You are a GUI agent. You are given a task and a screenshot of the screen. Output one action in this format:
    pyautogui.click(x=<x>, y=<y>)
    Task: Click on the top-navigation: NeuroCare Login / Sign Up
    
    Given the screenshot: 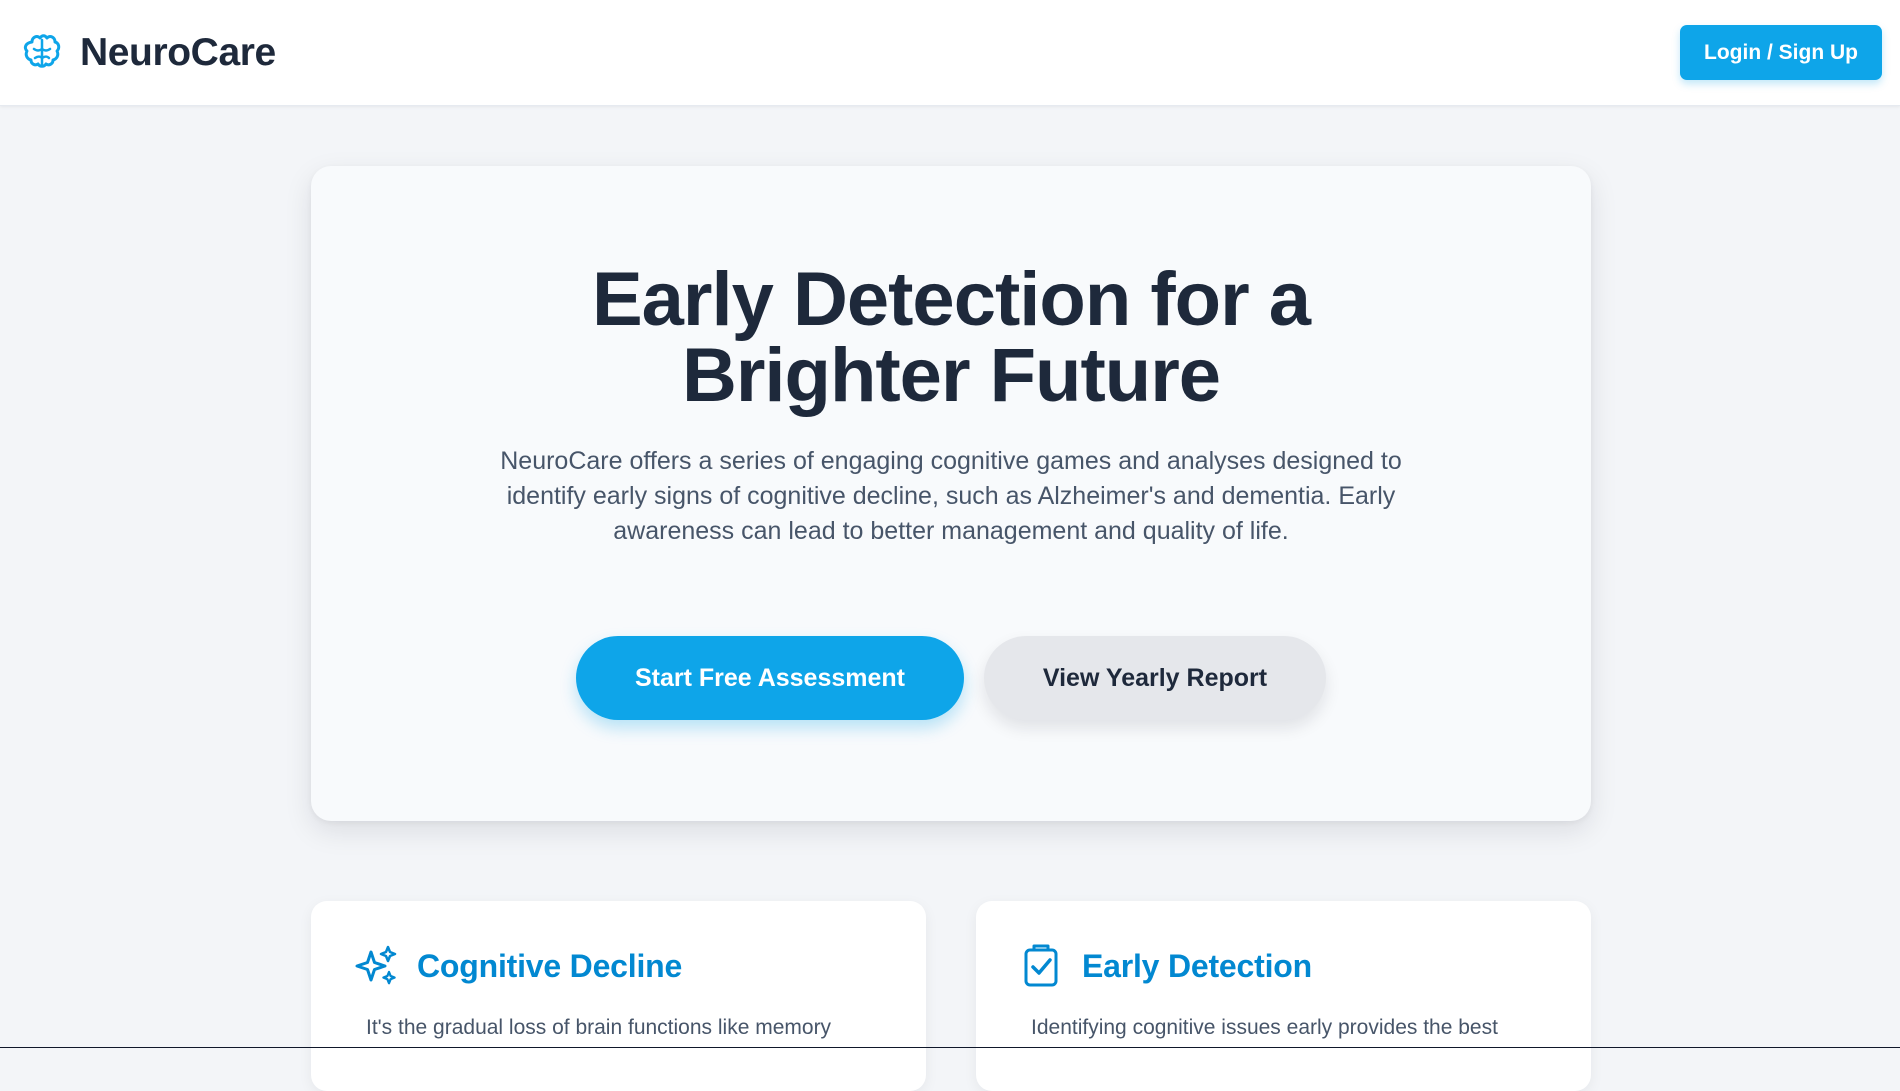 What is the action you would take?
    pyautogui.click(x=950, y=53)
    